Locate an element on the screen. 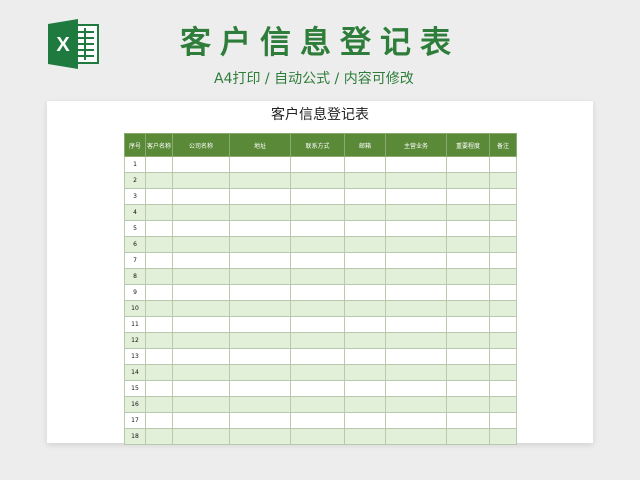 The width and height of the screenshot is (640, 480). row-number-cell: 9 is located at coordinates (135, 292).